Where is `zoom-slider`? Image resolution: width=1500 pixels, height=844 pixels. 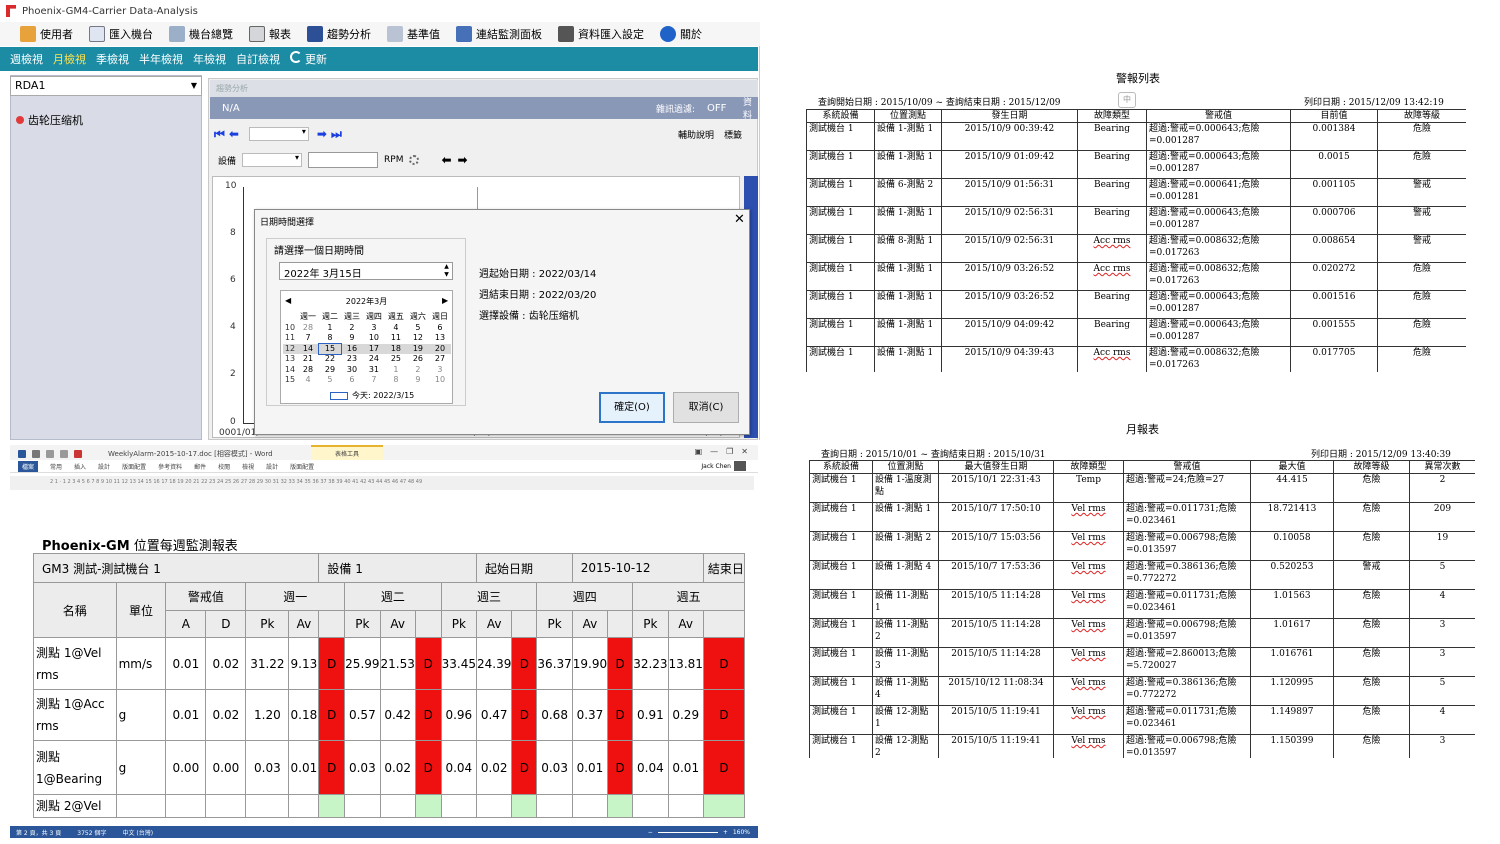
zoom-slider is located at coordinates (687, 832).